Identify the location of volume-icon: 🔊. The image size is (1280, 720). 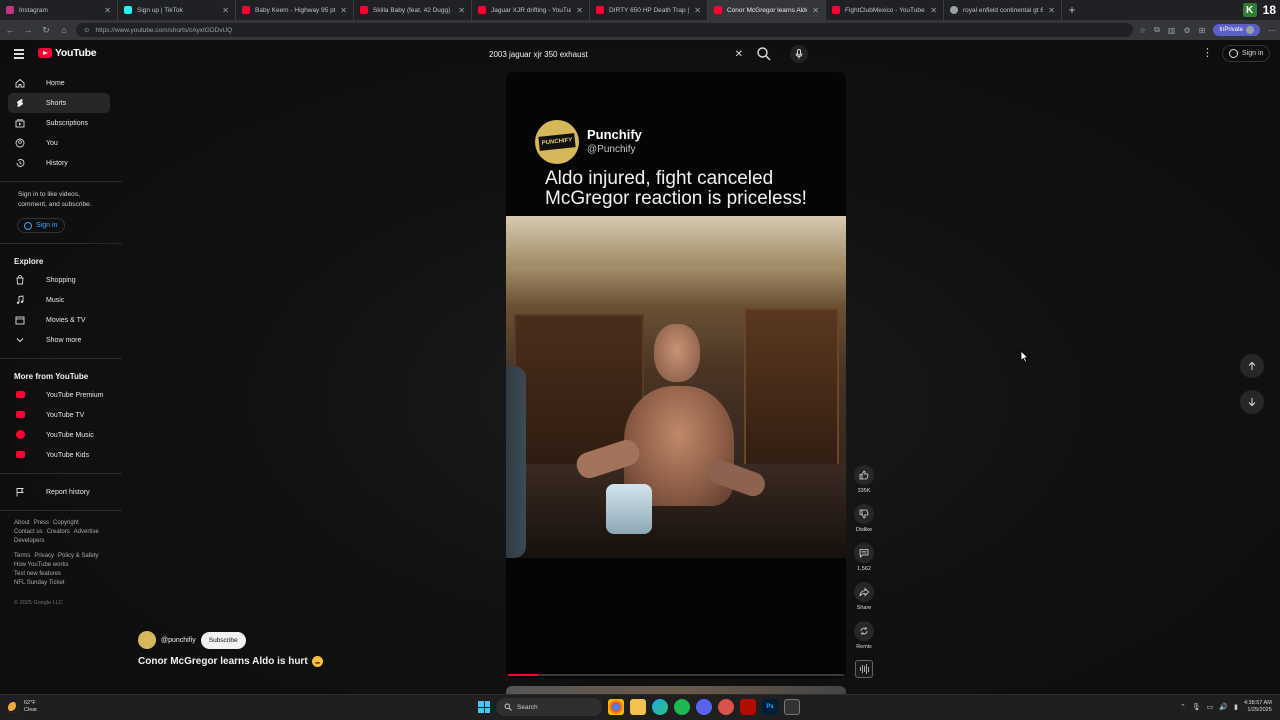
(1223, 707).